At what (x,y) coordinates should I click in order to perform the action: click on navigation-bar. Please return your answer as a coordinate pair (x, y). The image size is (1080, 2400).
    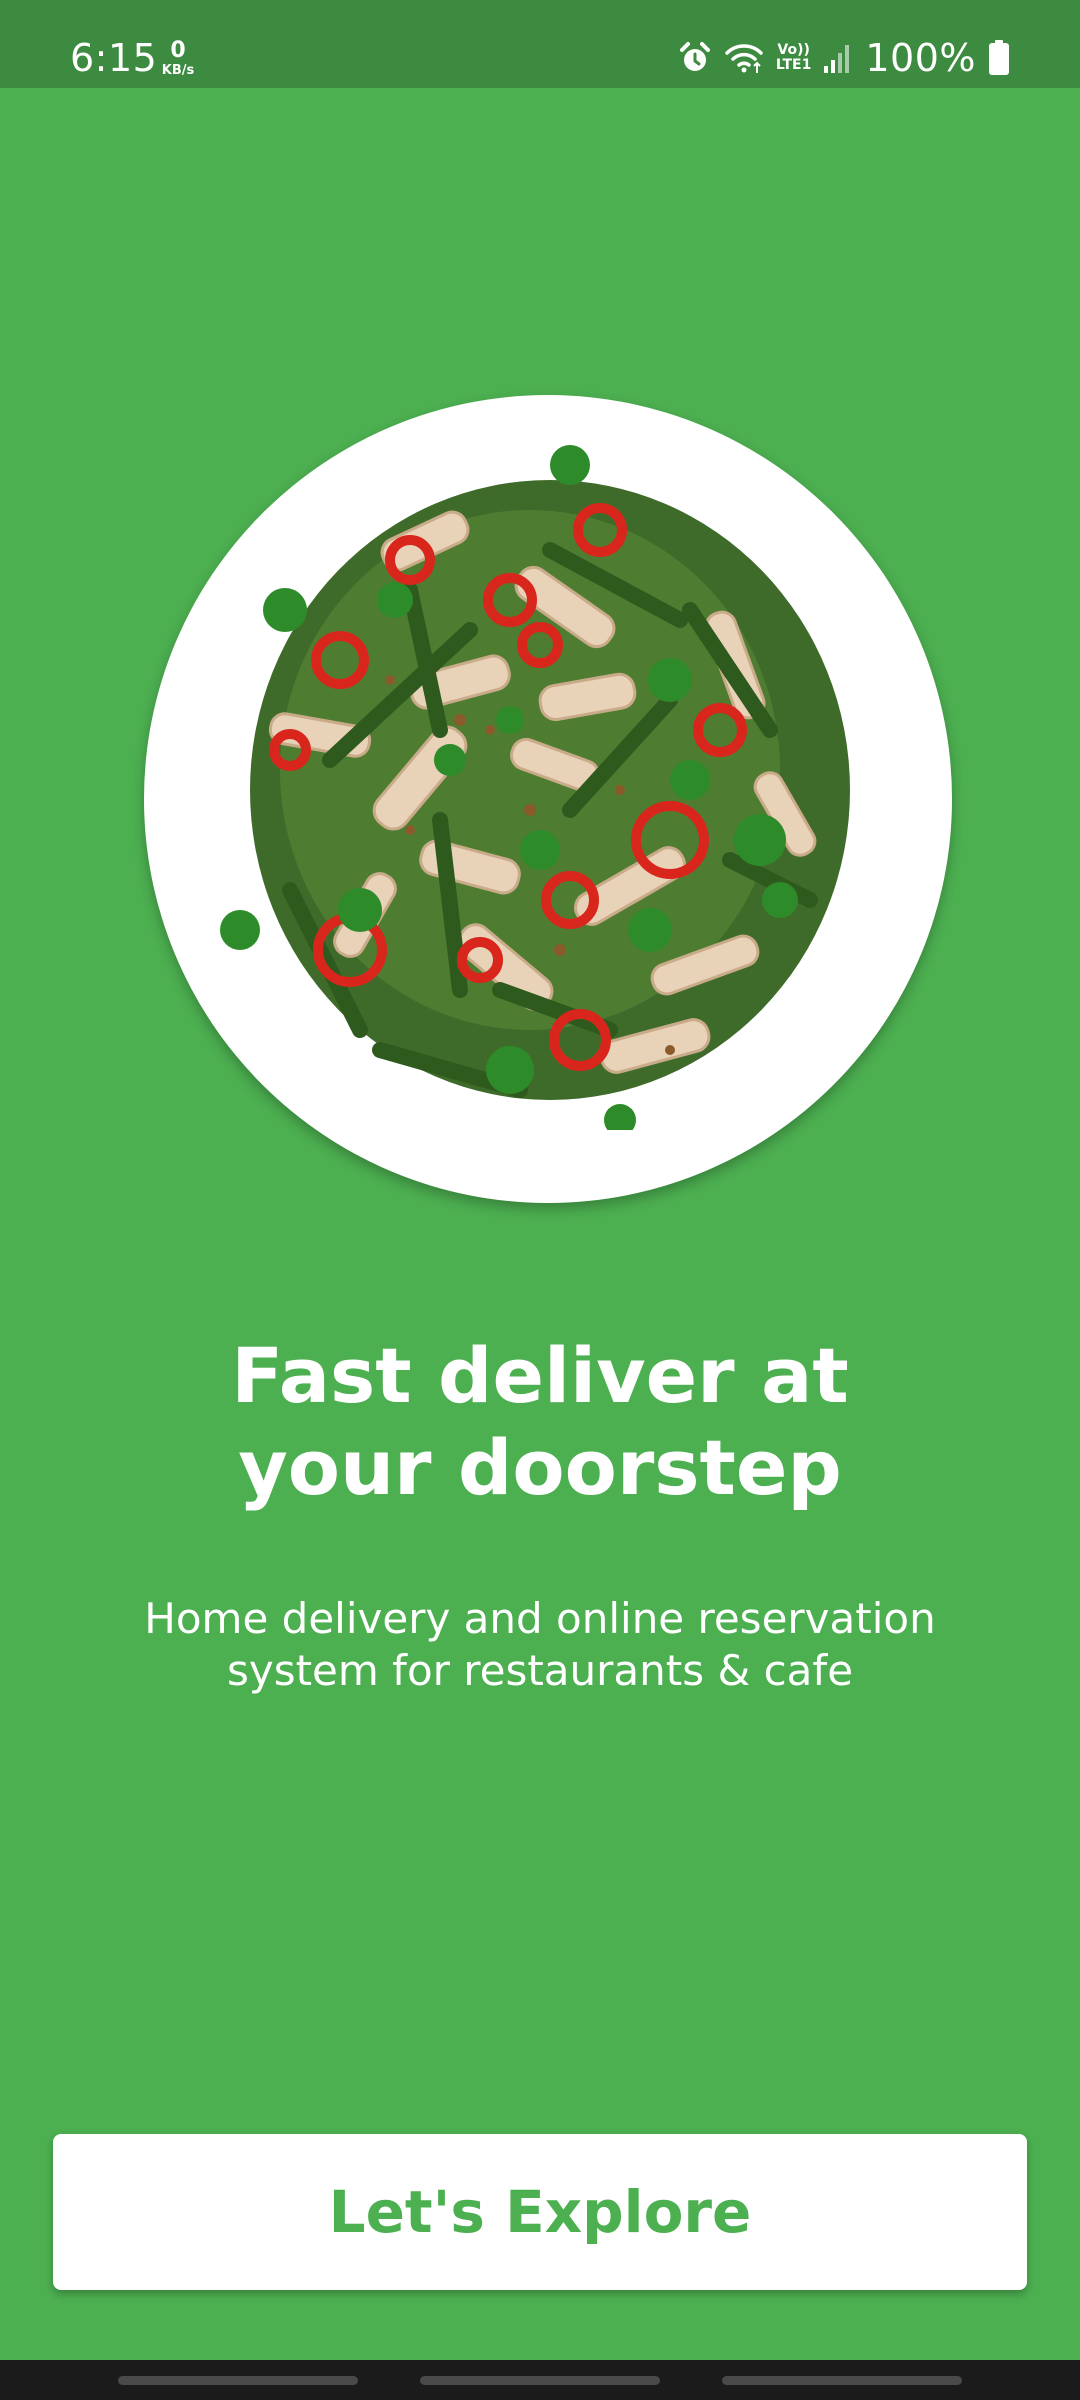
    Looking at the image, I should click on (540, 2380).